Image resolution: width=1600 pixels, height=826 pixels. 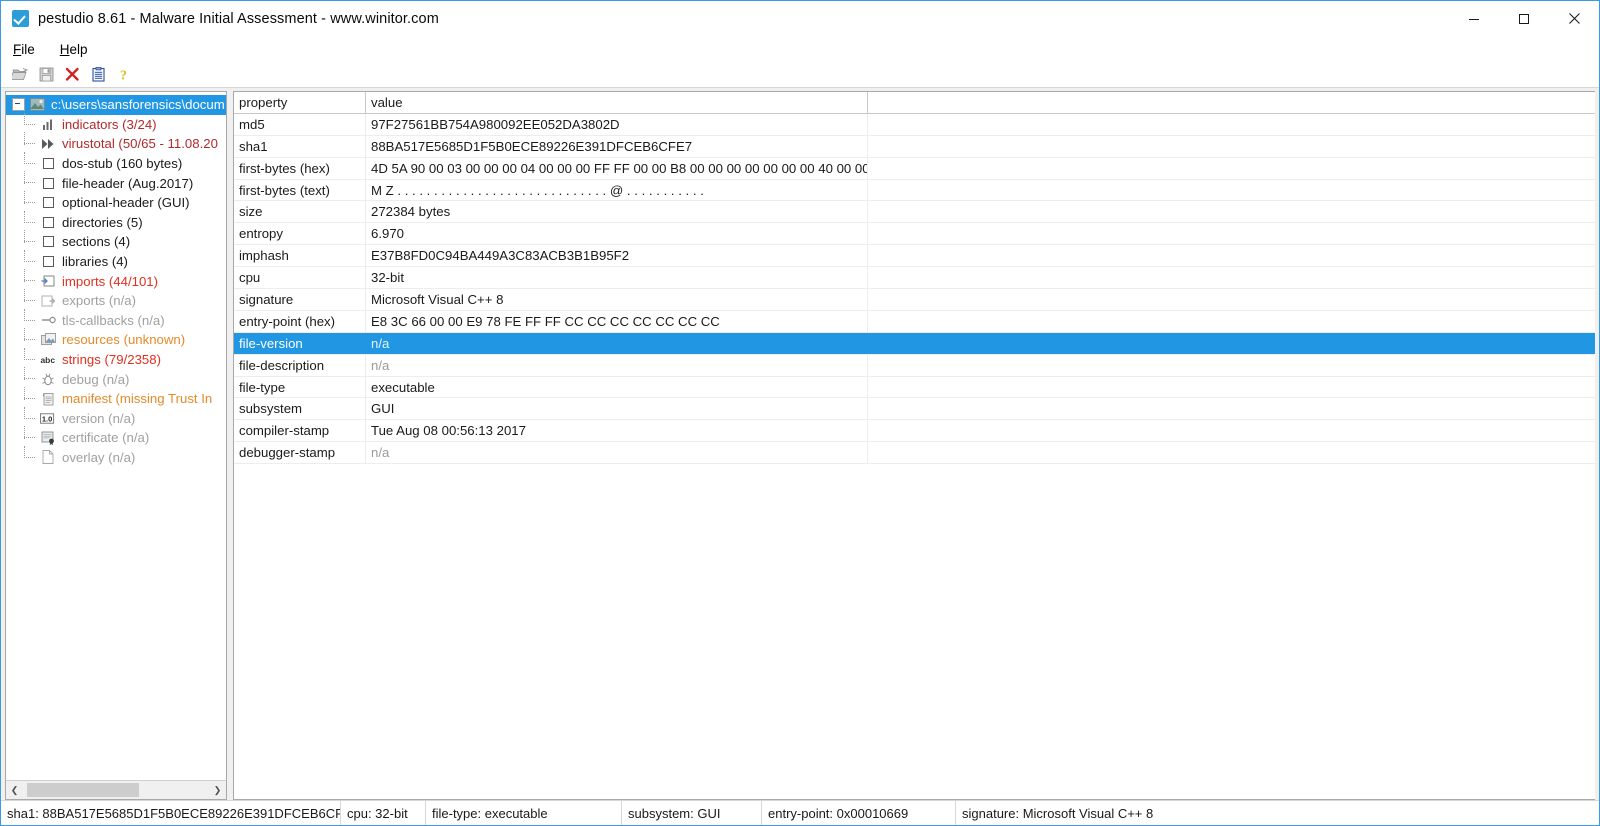 I want to click on tree-item-strings: abc strings (79/2358), so click(x=116, y=358).